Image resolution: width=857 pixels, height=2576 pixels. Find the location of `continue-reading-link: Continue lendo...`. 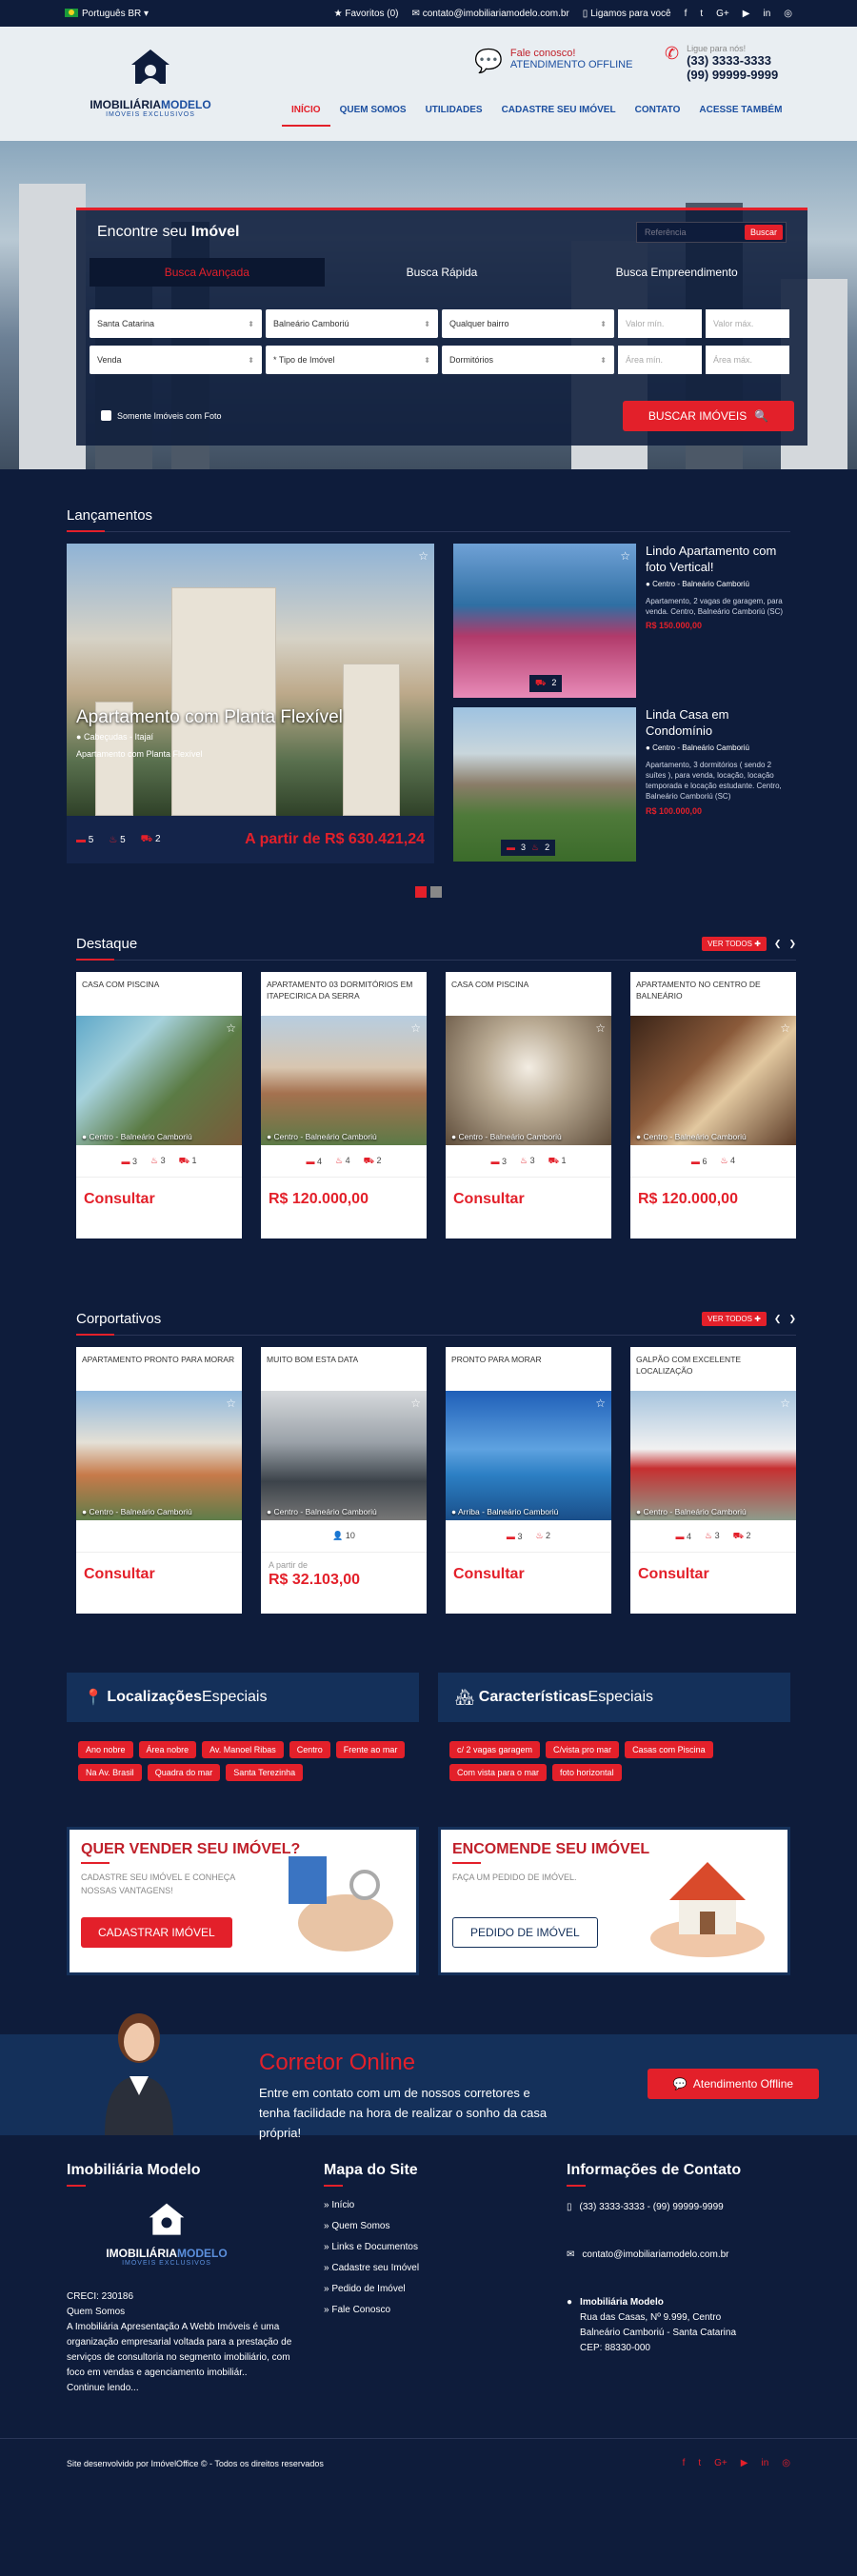

continue-reading-link: Continue lendo... is located at coordinates (186, 2388).